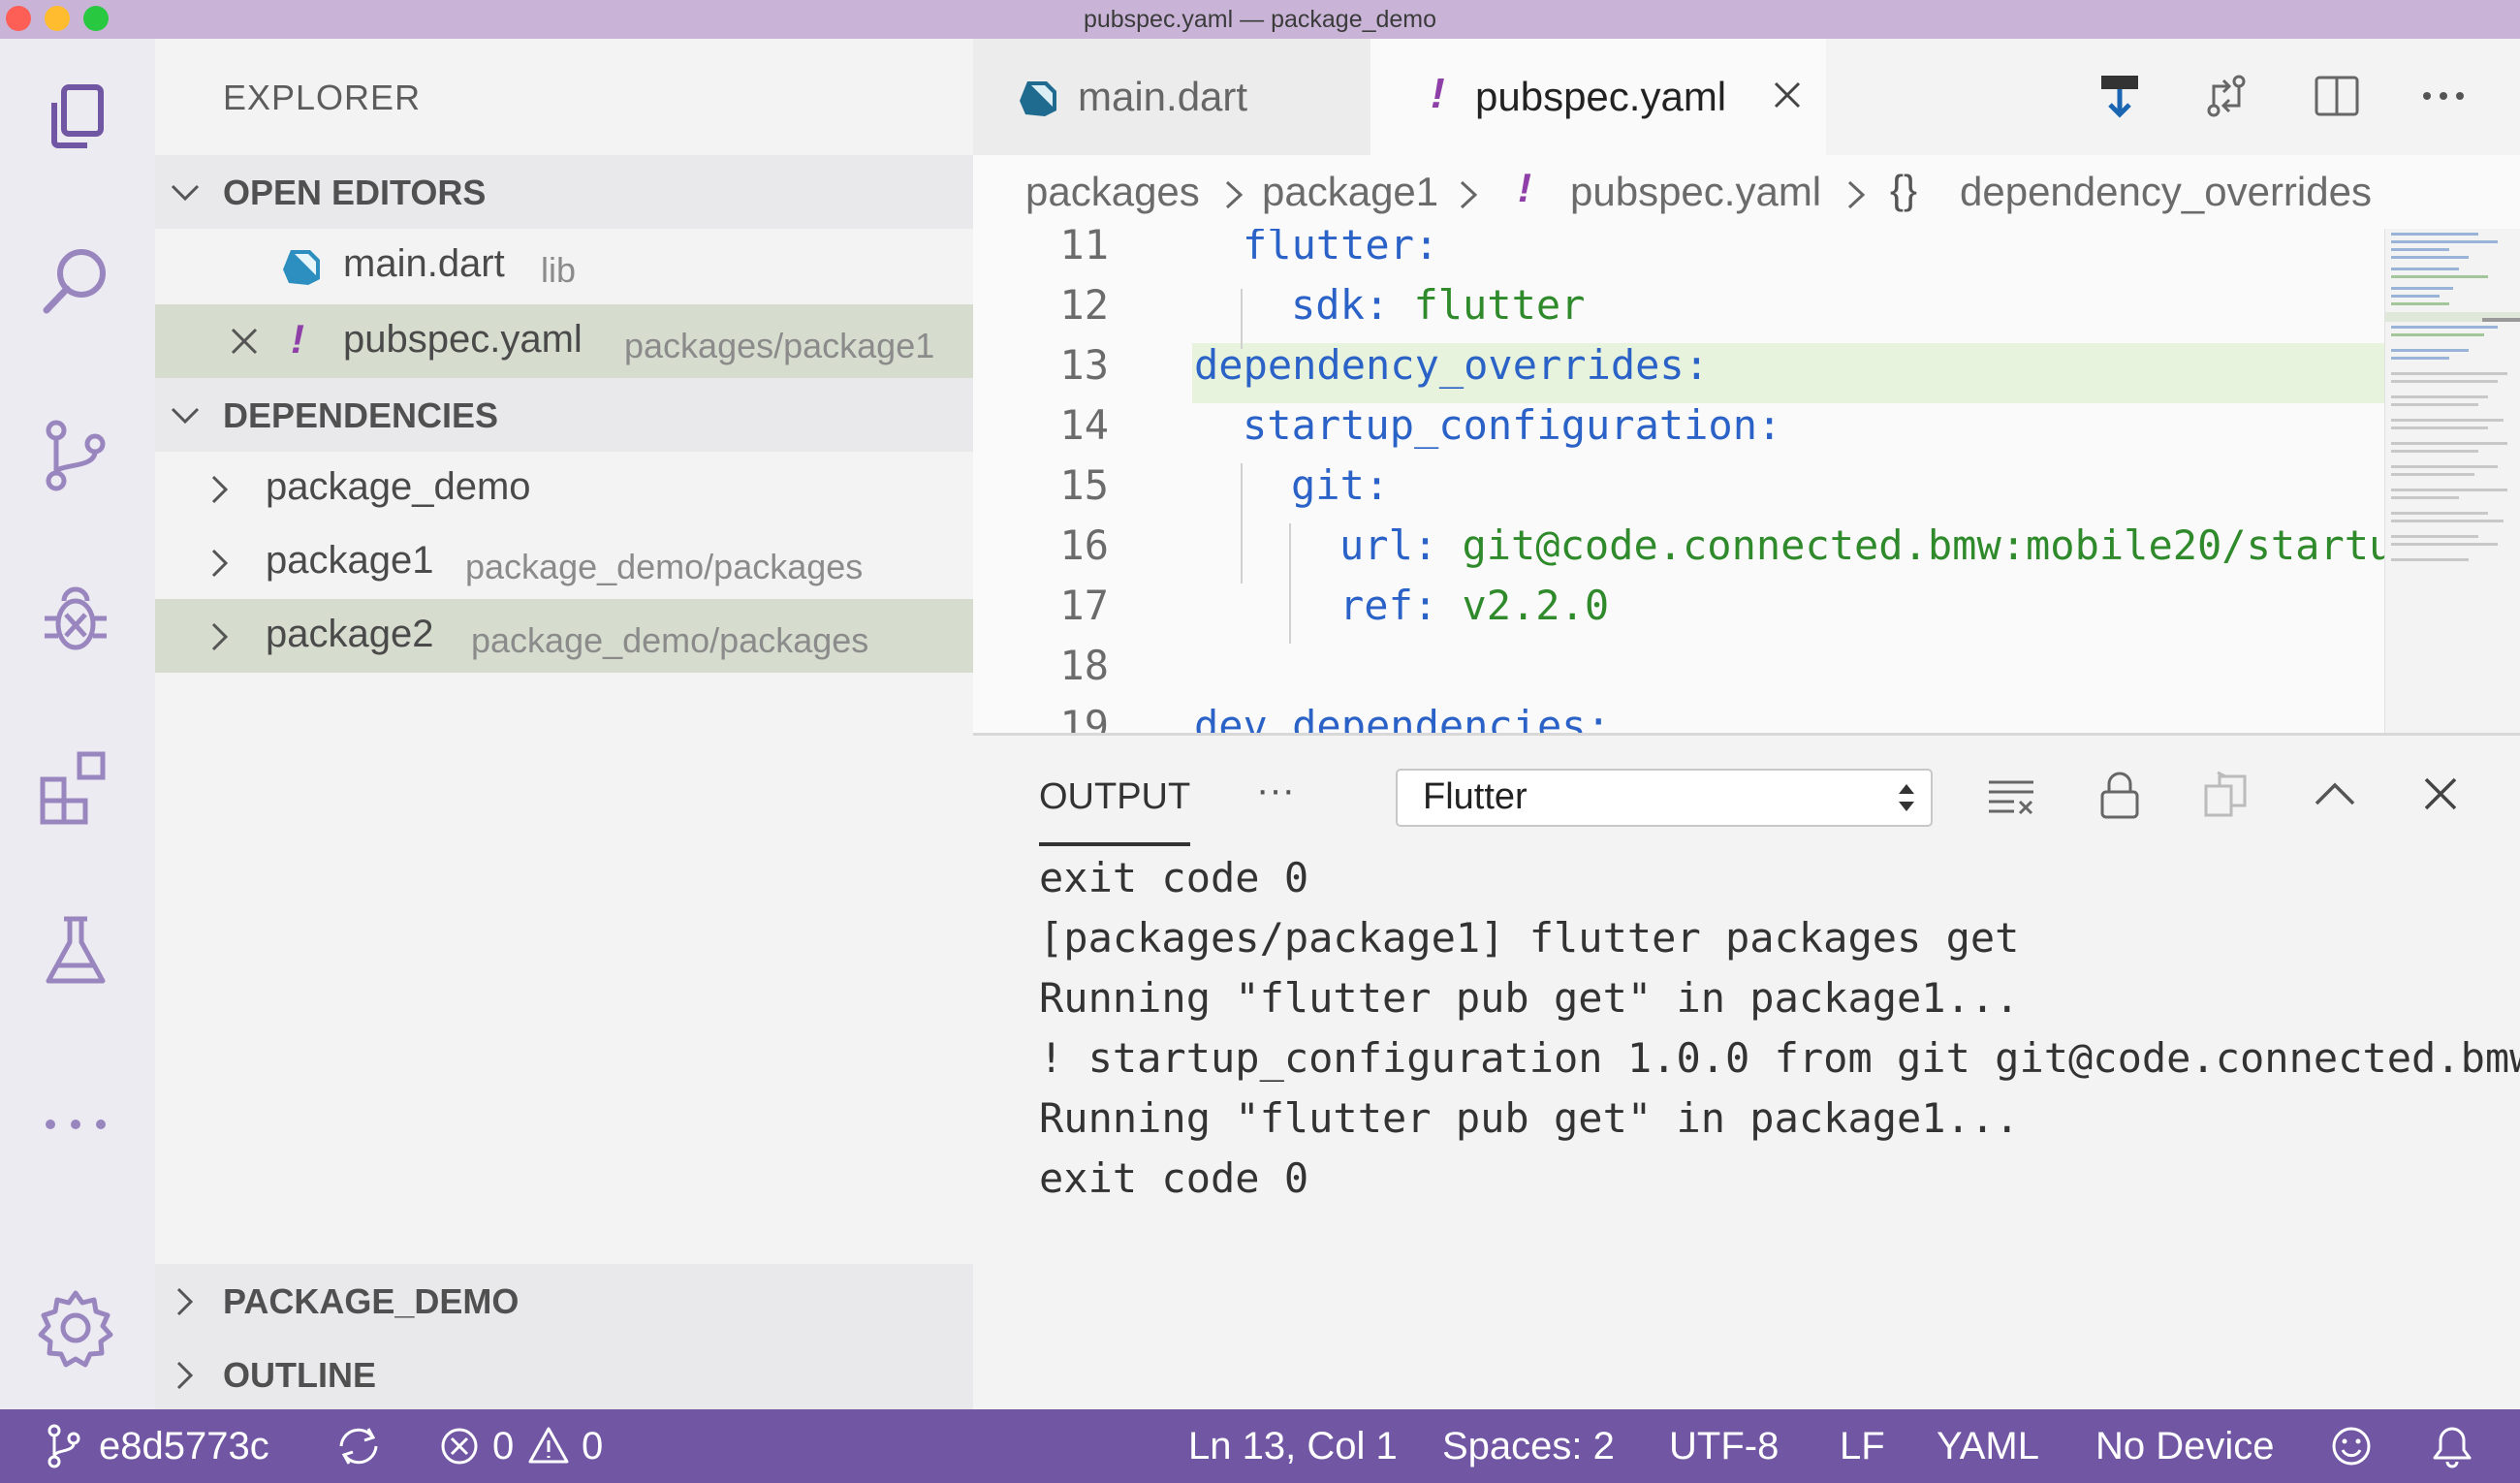 The height and width of the screenshot is (1483, 2520). Describe the element at coordinates (2452, 1446) in the screenshot. I see `notifications-bell-icon` at that location.